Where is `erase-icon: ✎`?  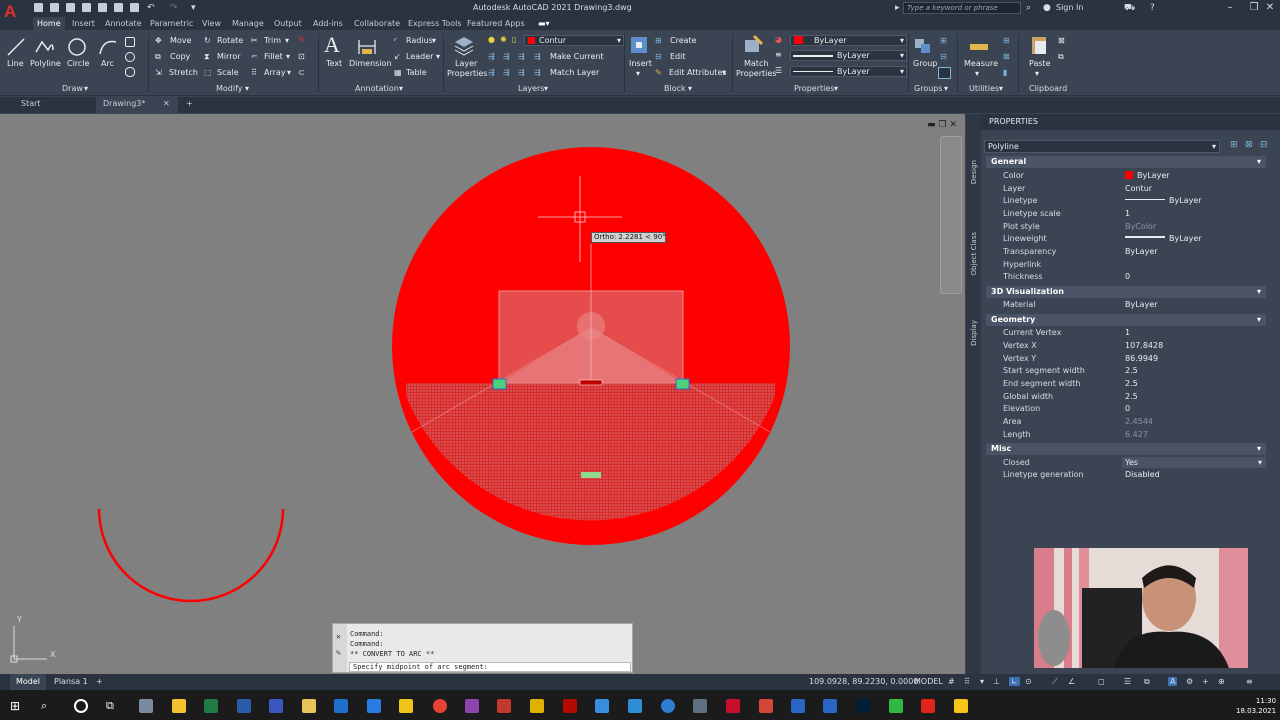 erase-icon: ✎ is located at coordinates (301, 39).